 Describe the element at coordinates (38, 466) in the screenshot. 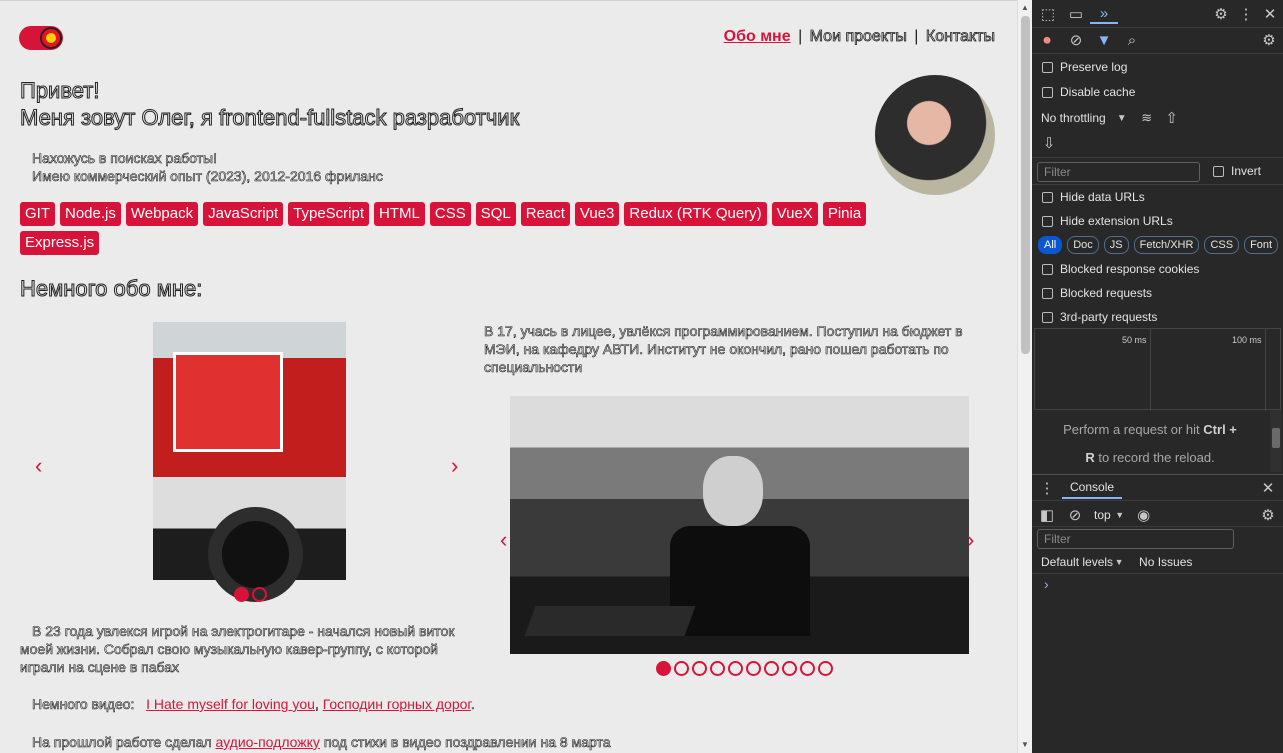

I see `carousel1-prev-button: ‹` at that location.